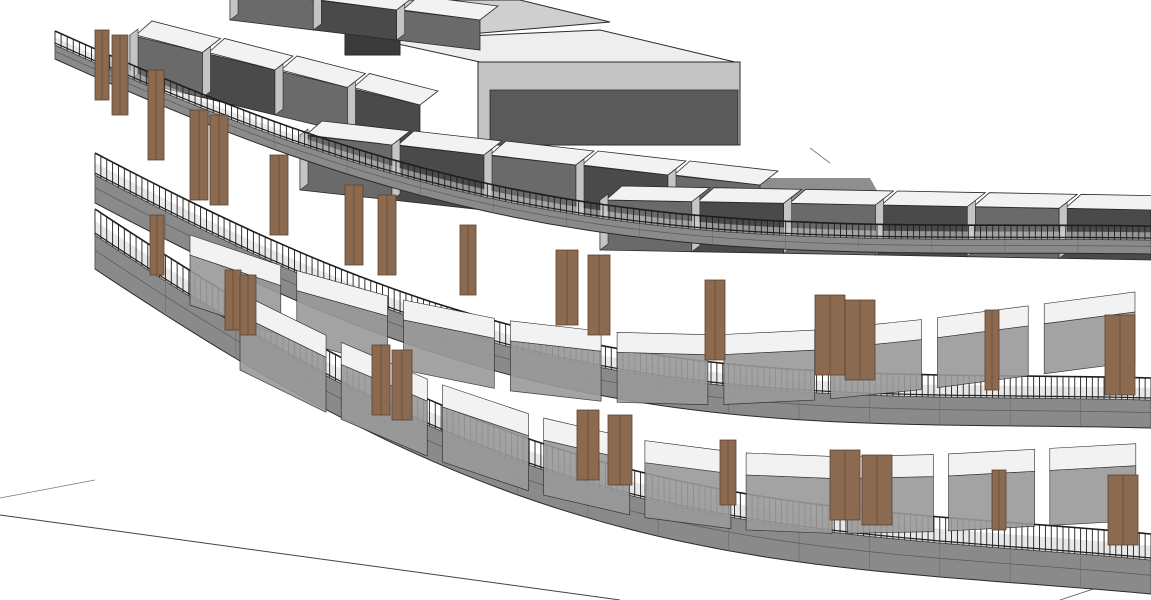 This screenshot has width=1151, height=600. What do you see at coordinates (614, 117) in the screenshot?
I see `core-shadow-face` at bounding box center [614, 117].